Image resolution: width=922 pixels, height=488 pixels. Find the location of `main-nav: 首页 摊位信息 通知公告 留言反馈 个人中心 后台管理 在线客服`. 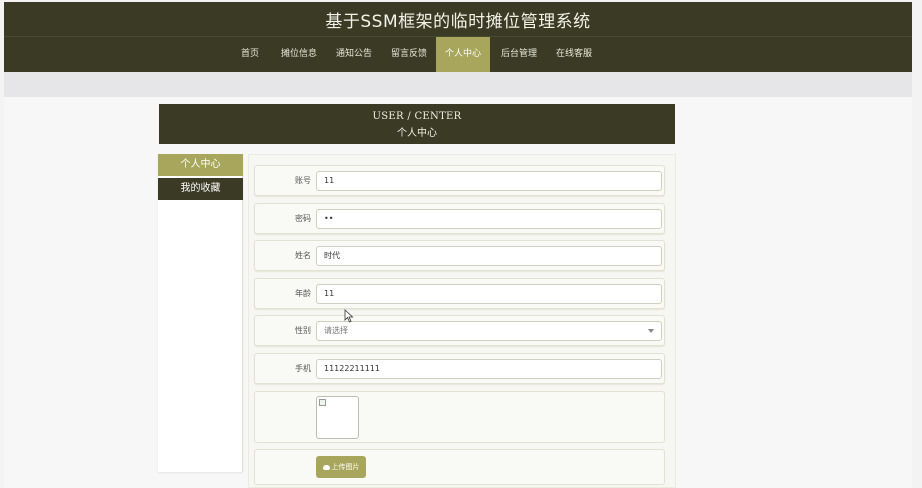

main-nav: 首页 摊位信息 通知公告 留言反馈 个人中心 后台管理 在线客服 is located at coordinates (458, 54).